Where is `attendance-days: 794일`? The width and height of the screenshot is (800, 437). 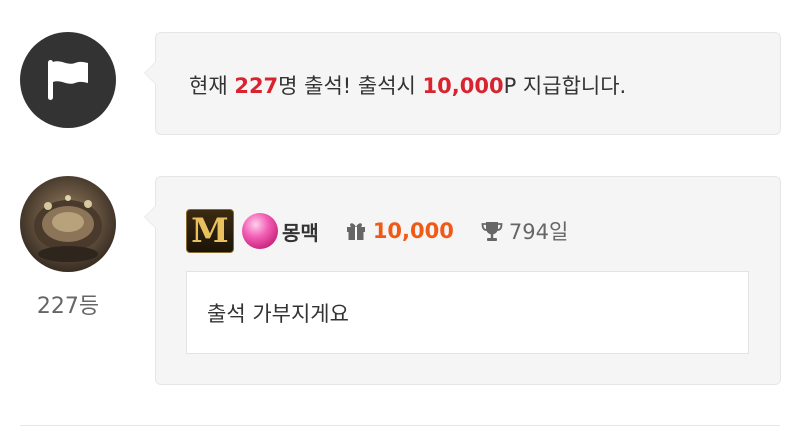
attendance-days: 794일 is located at coordinates (538, 232).